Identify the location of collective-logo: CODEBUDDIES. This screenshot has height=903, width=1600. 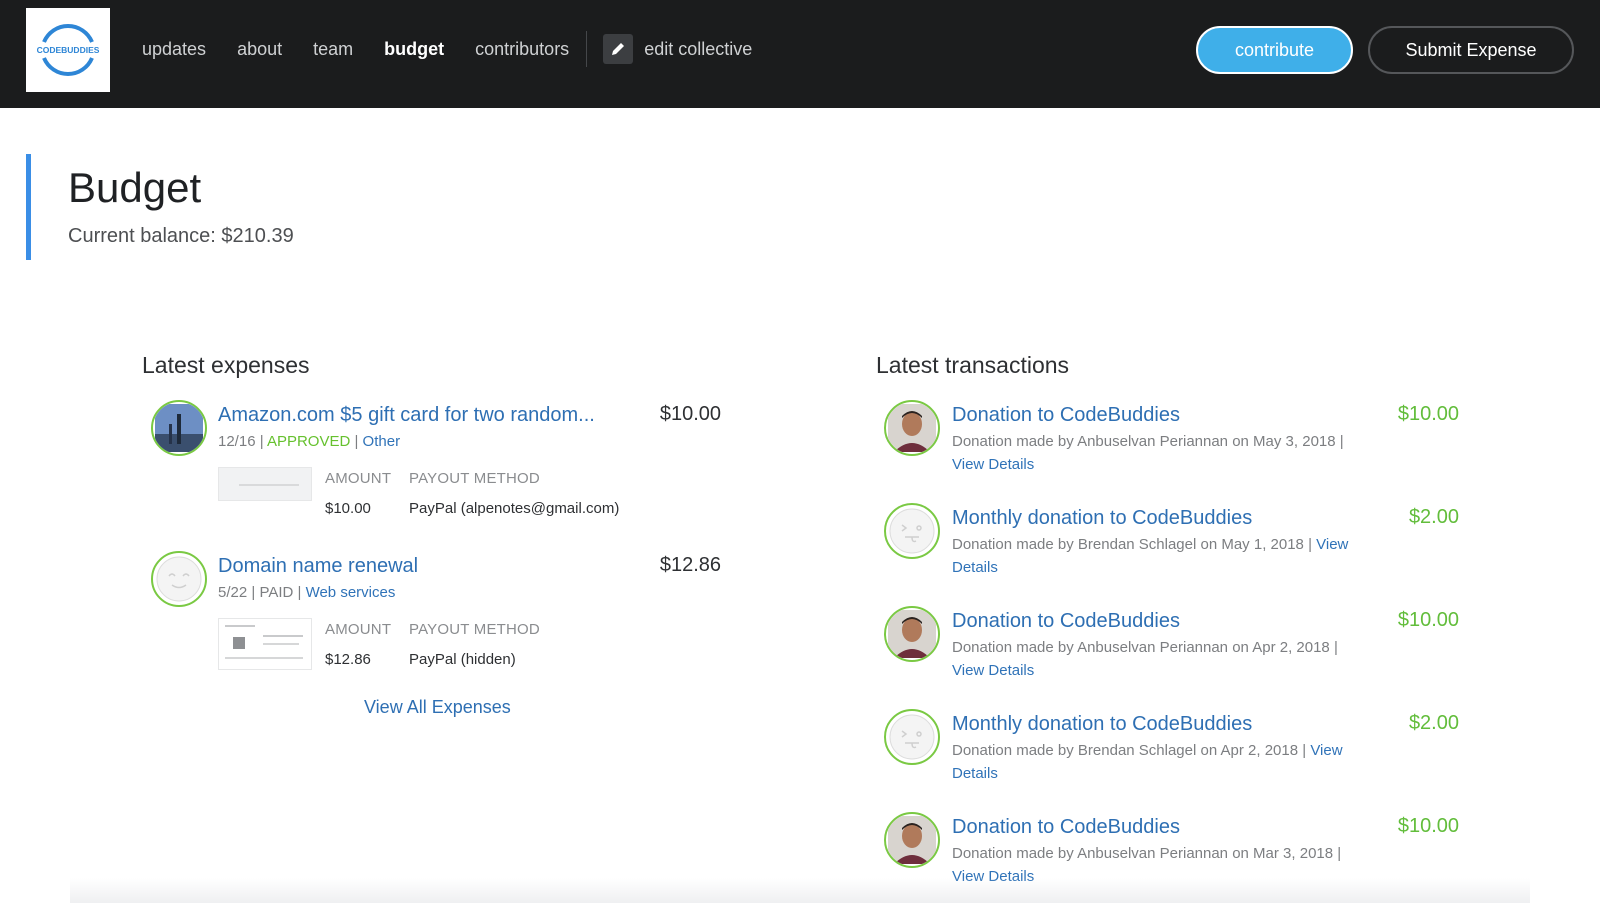
(68, 50).